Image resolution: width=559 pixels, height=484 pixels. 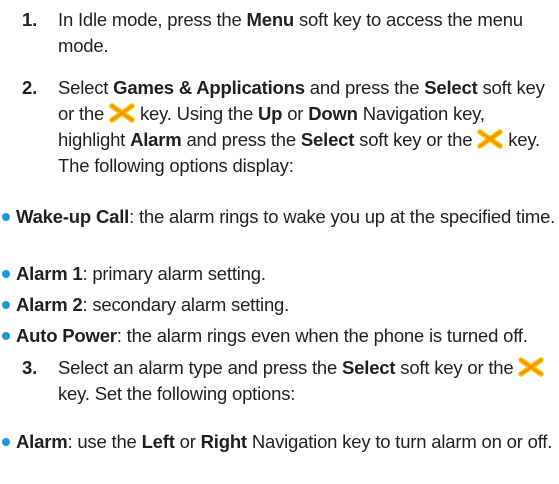 What do you see at coordinates (174, 273) in the screenshot?
I see `option-description: : primary alarm setting.` at bounding box center [174, 273].